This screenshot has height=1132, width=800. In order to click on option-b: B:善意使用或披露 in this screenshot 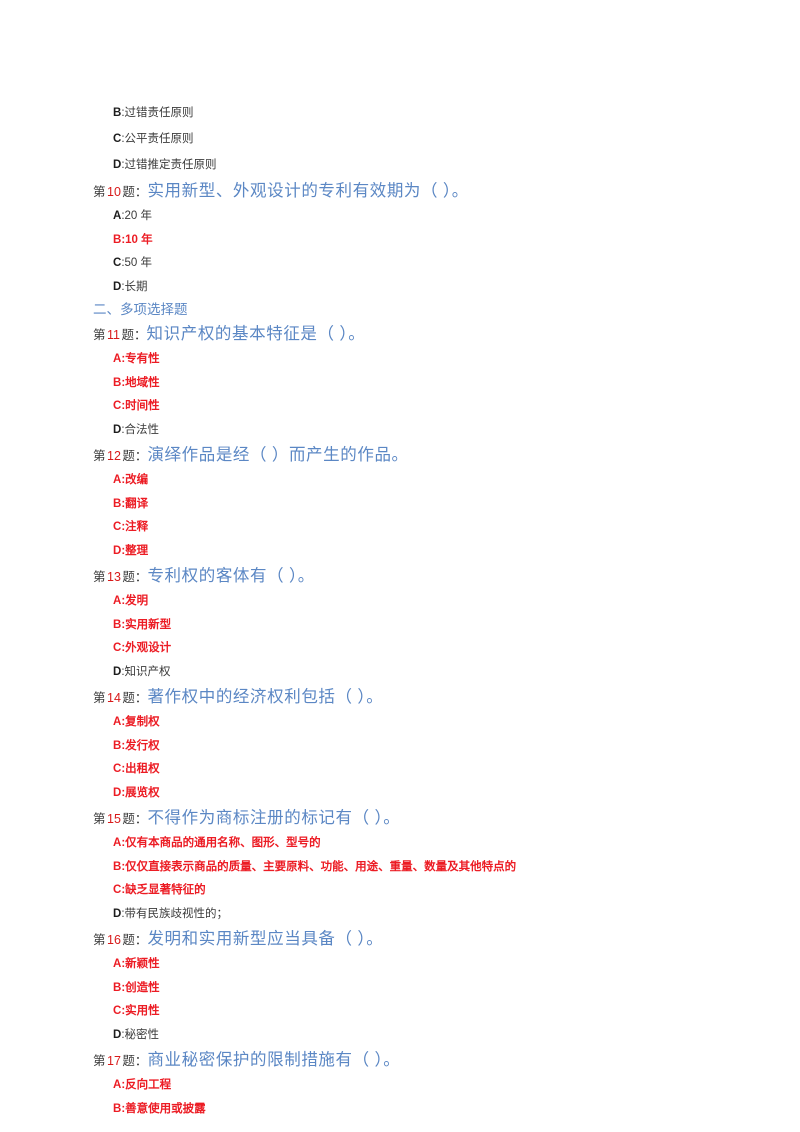, I will do `click(427, 1110)`.